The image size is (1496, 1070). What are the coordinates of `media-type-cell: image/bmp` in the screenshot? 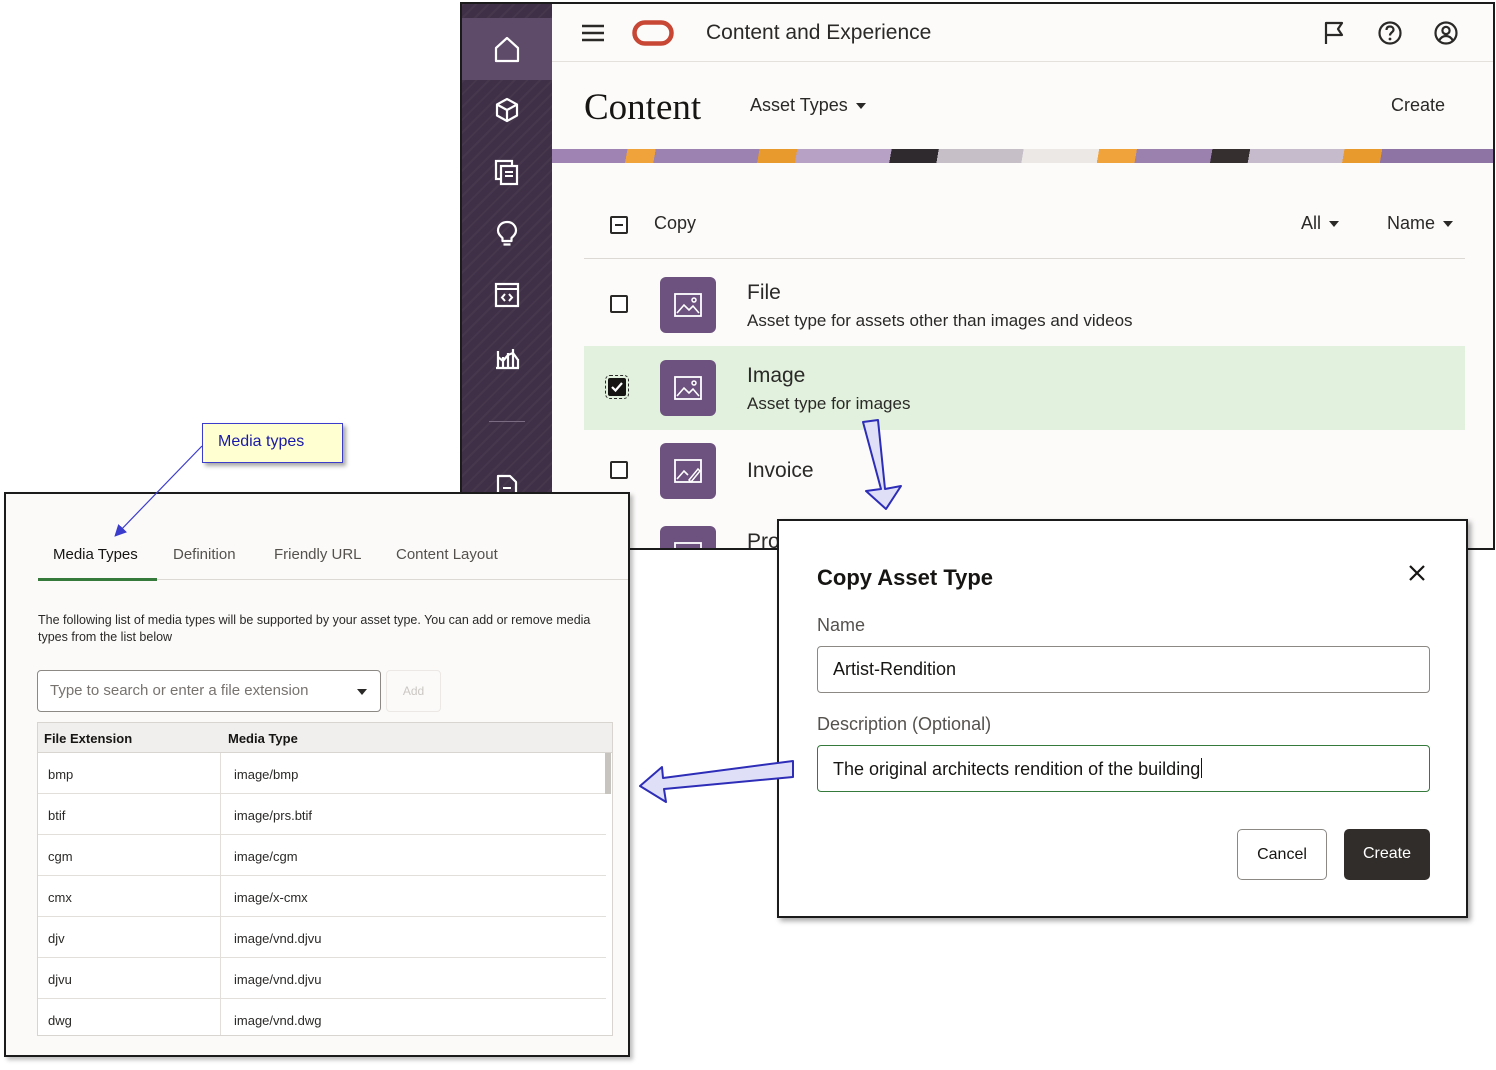 It's located at (266, 774).